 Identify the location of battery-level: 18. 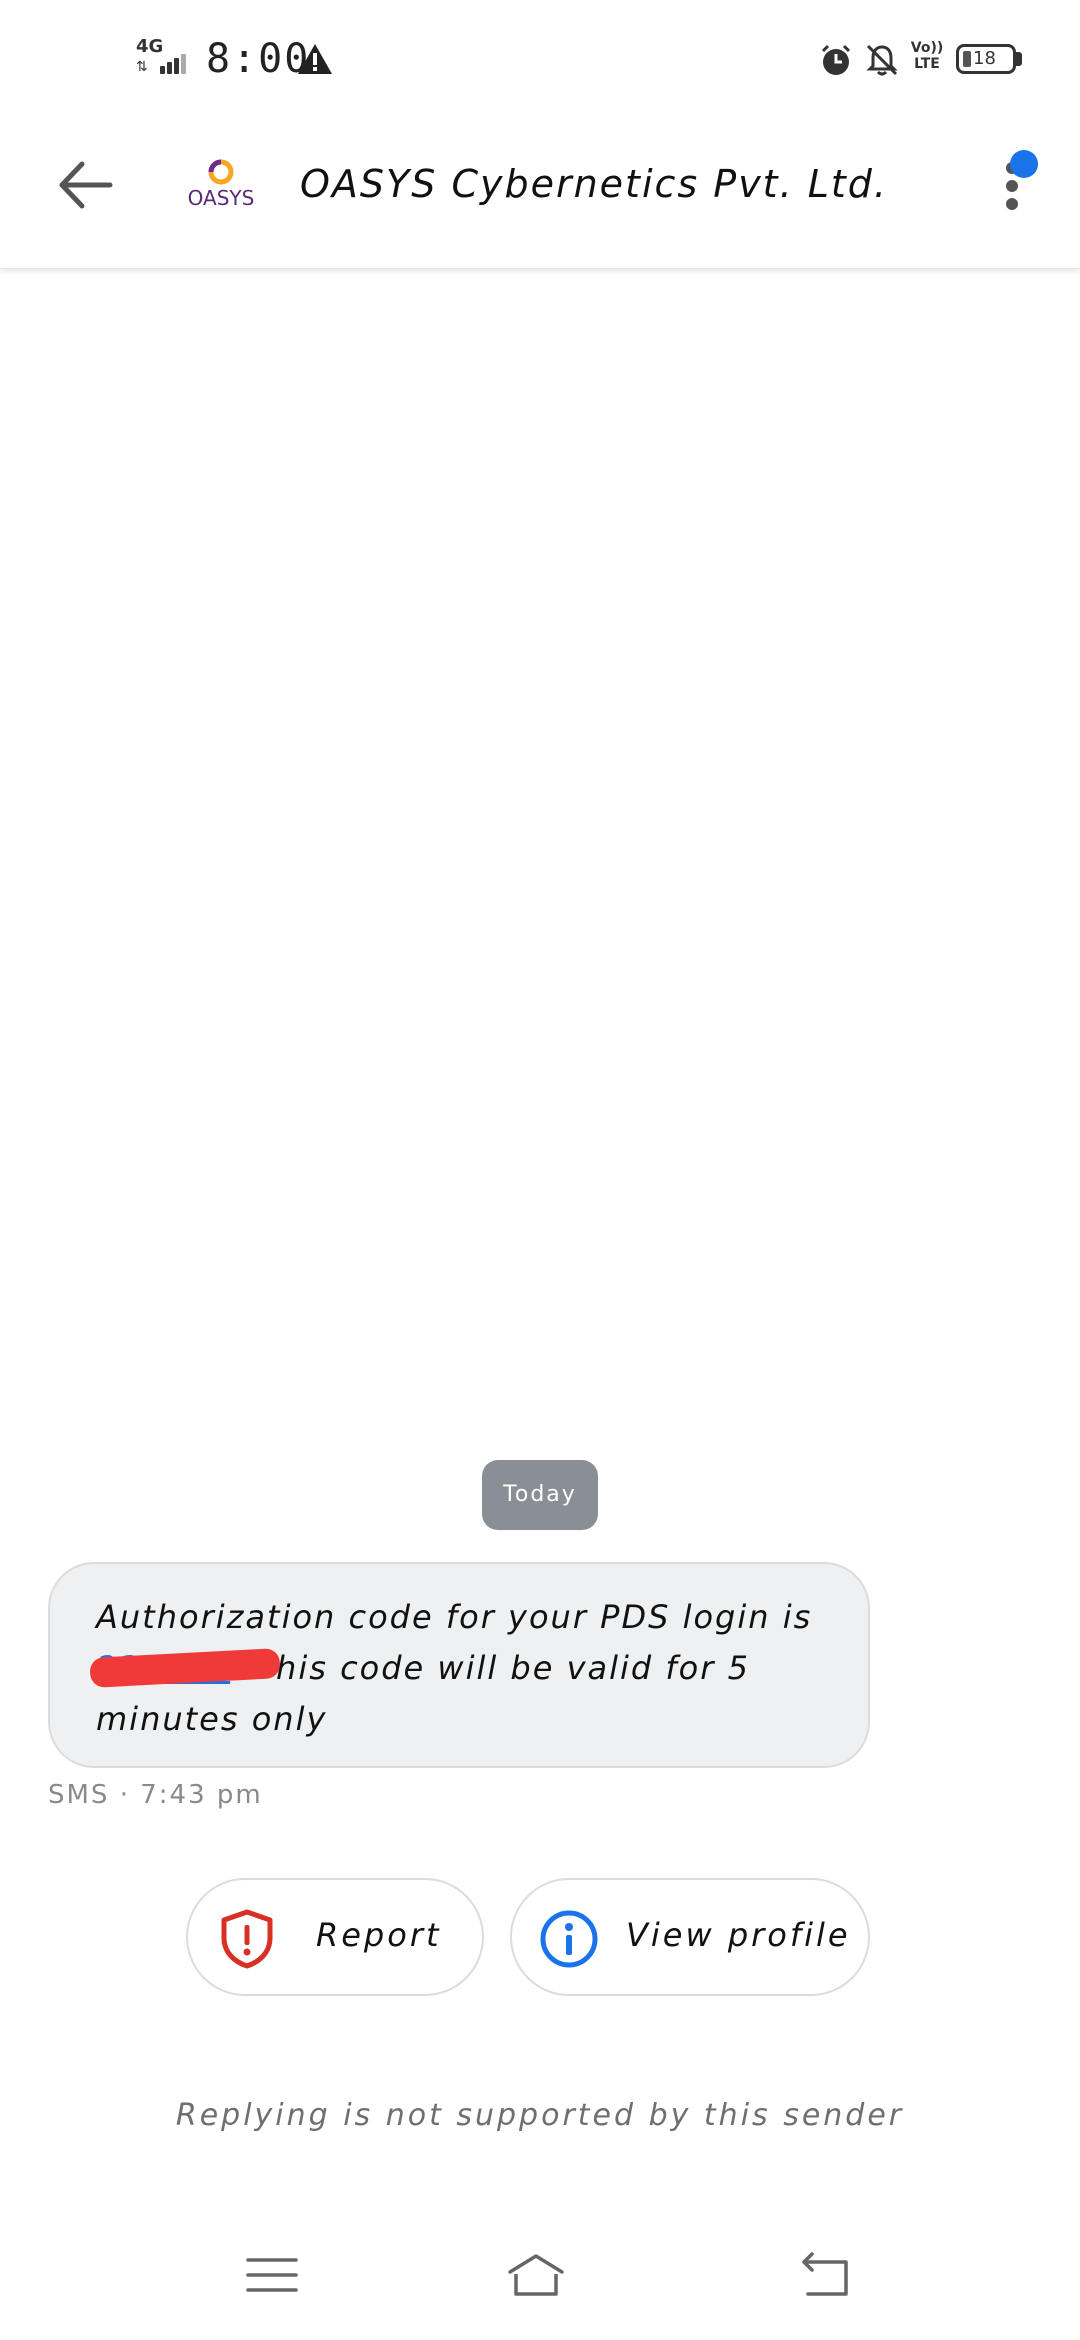
(984, 58).